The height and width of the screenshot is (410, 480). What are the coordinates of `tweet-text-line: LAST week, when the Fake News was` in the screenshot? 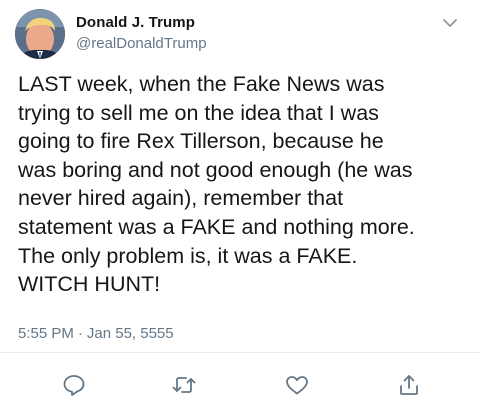 It's located at (201, 84).